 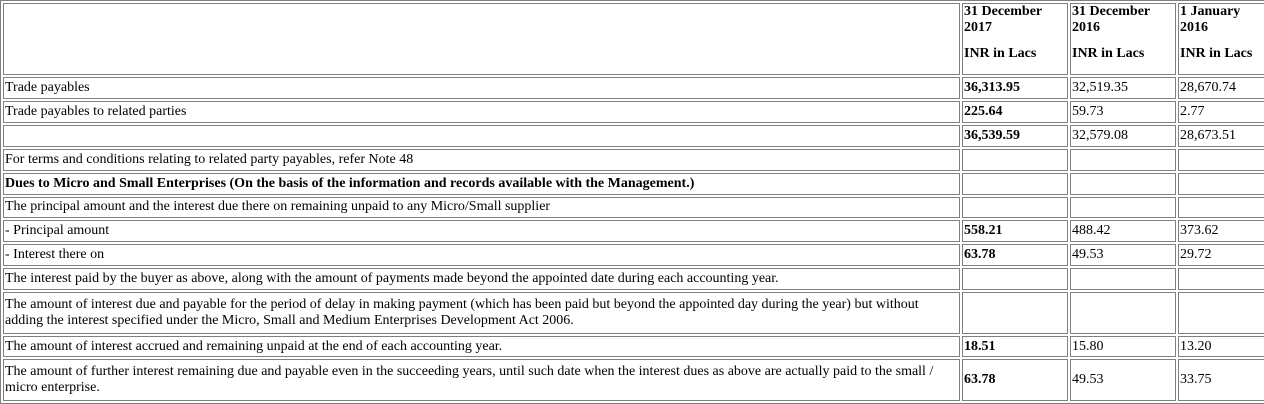 I want to click on value-2016: 15.80, so click(x=1123, y=346).